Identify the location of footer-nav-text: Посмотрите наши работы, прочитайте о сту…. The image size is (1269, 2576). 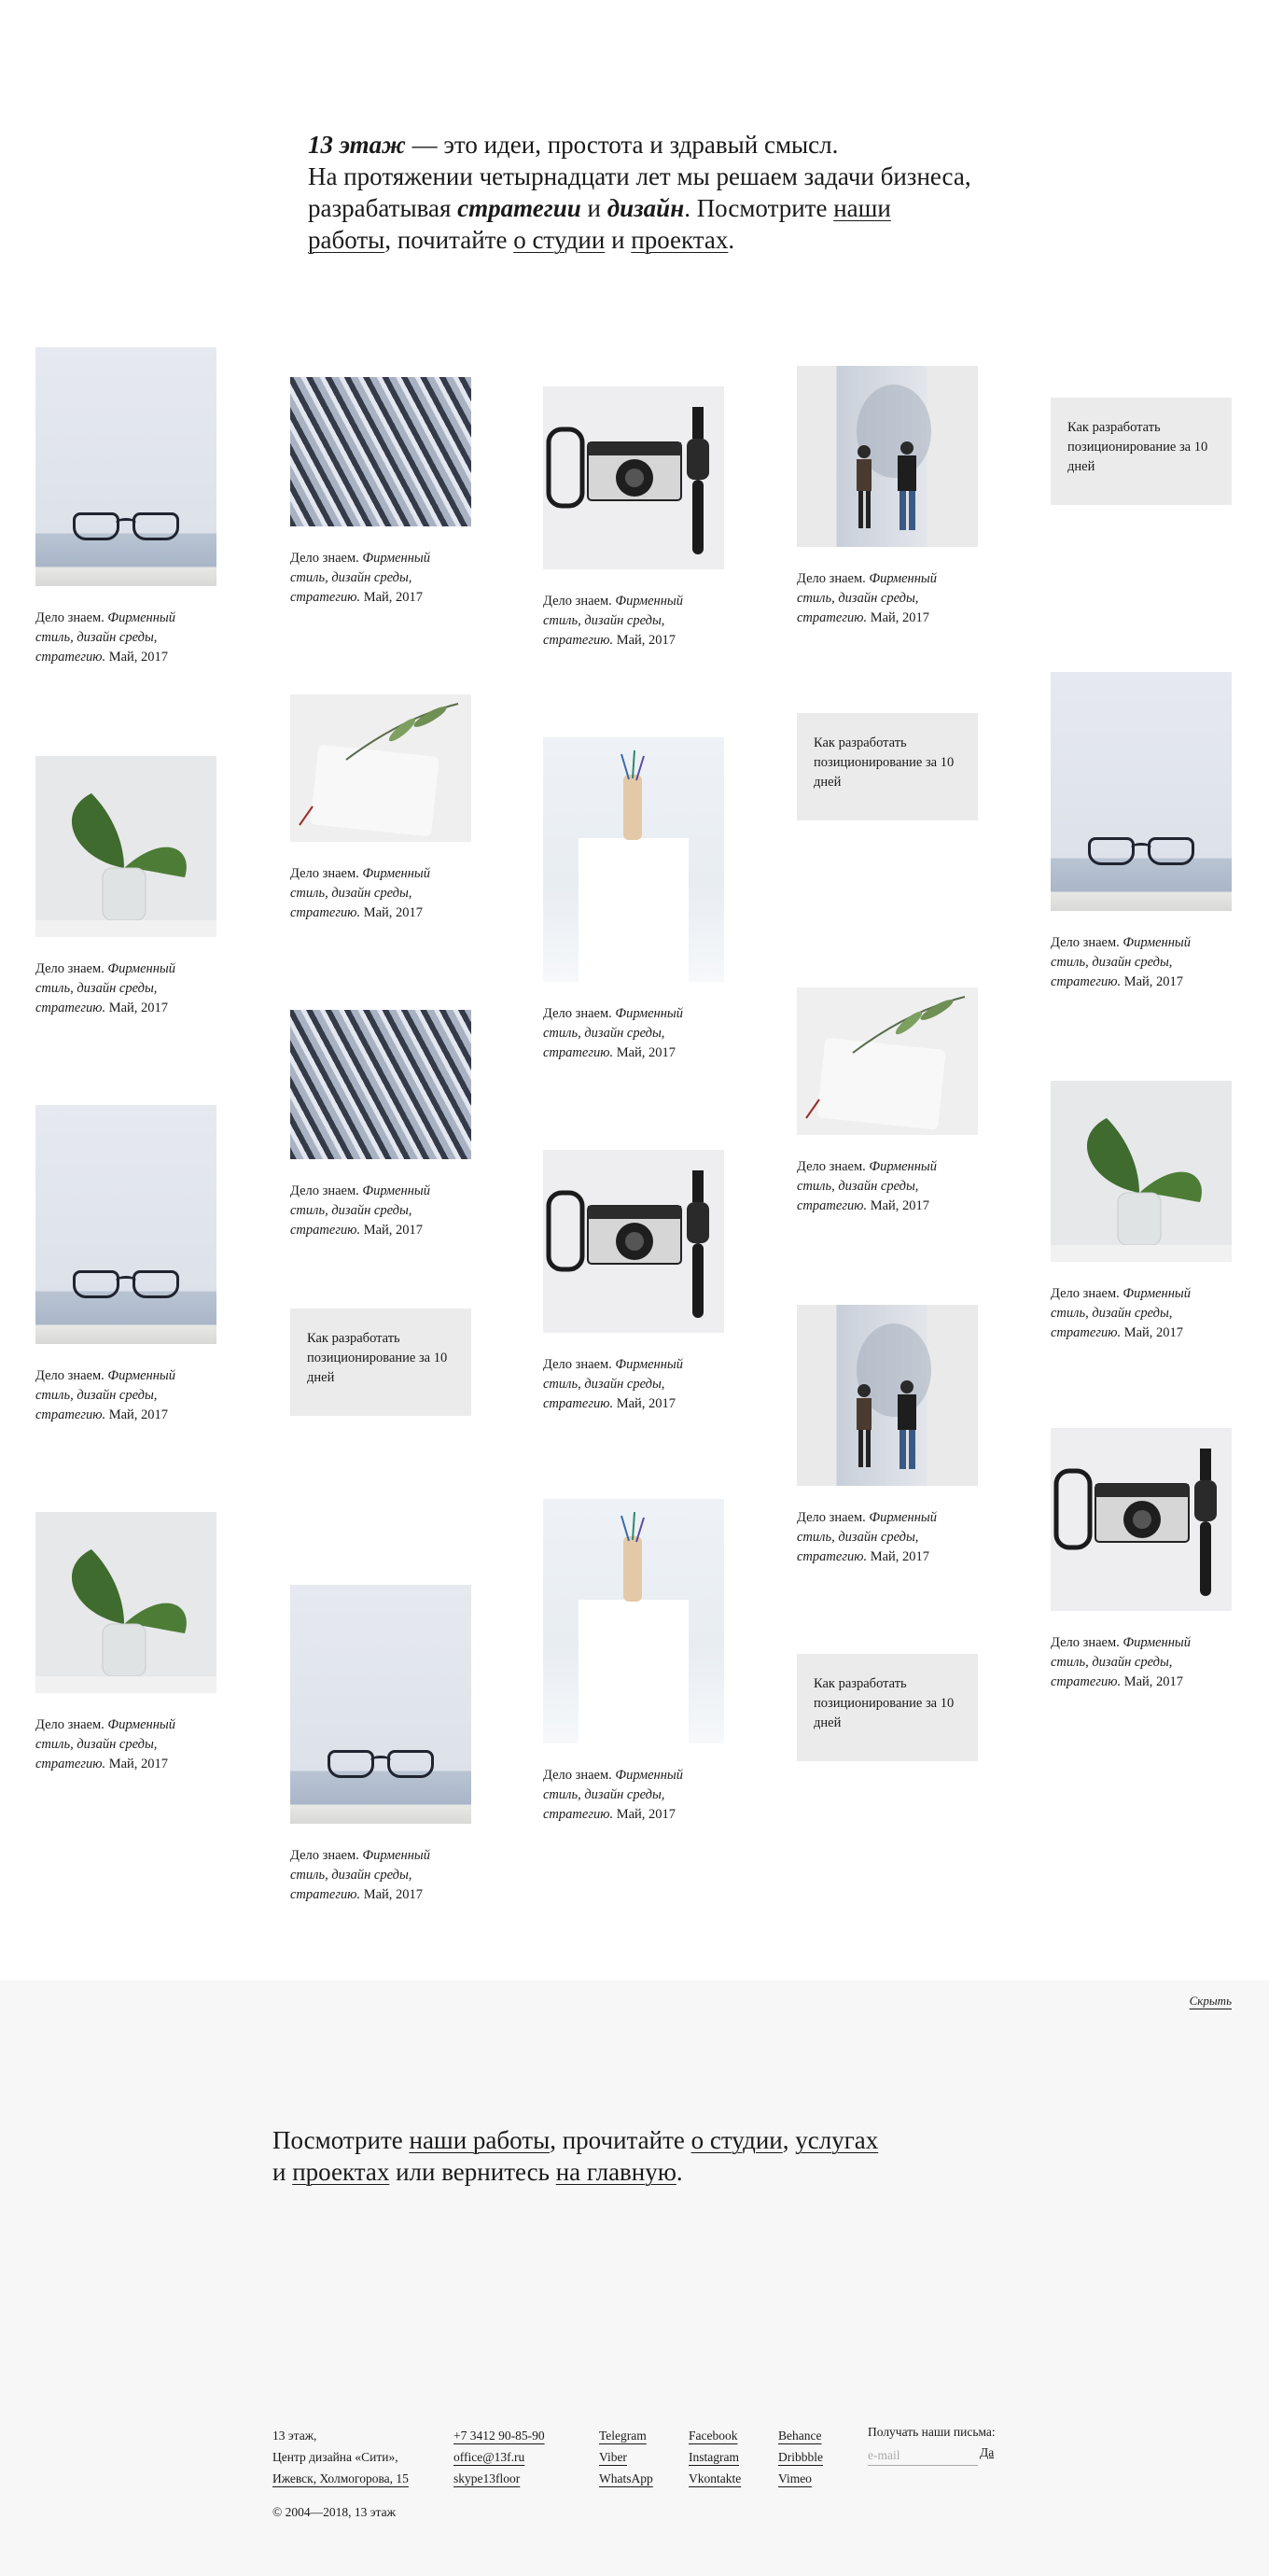
(575, 2156).